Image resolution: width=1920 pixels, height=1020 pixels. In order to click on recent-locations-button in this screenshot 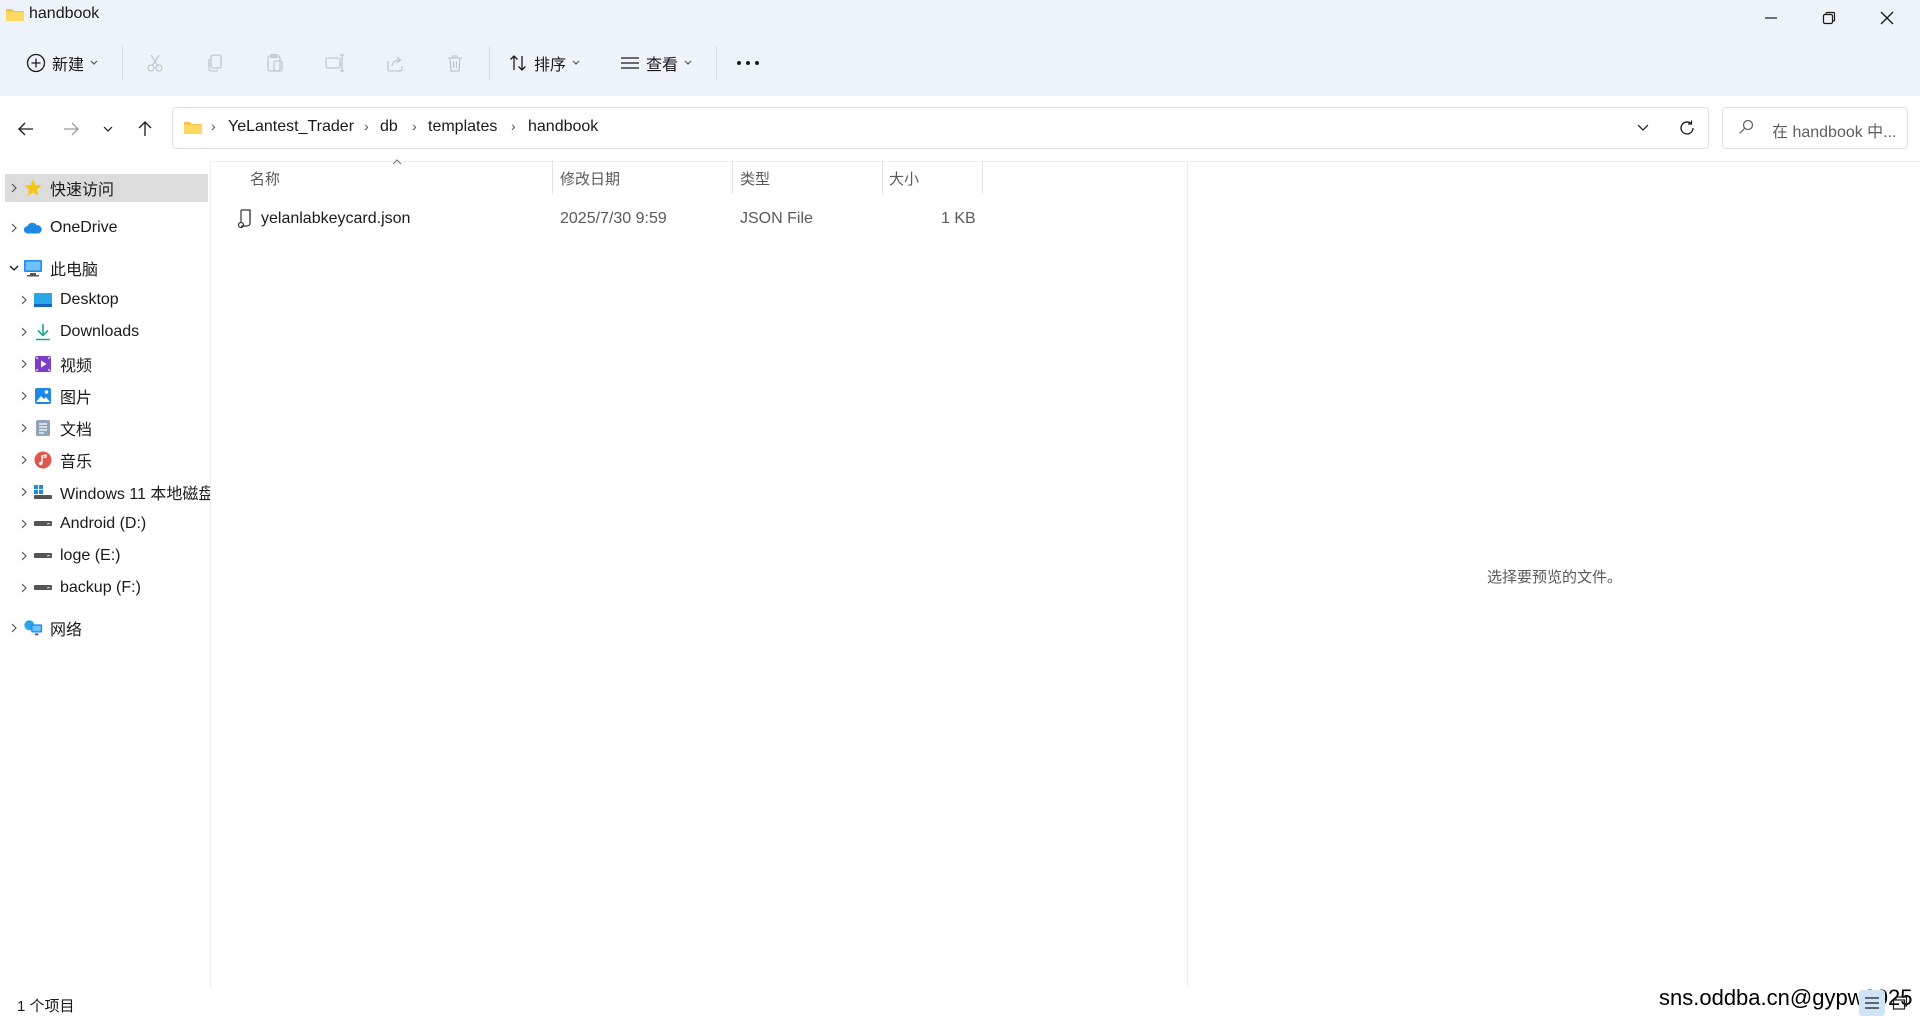, I will do `click(108, 129)`.